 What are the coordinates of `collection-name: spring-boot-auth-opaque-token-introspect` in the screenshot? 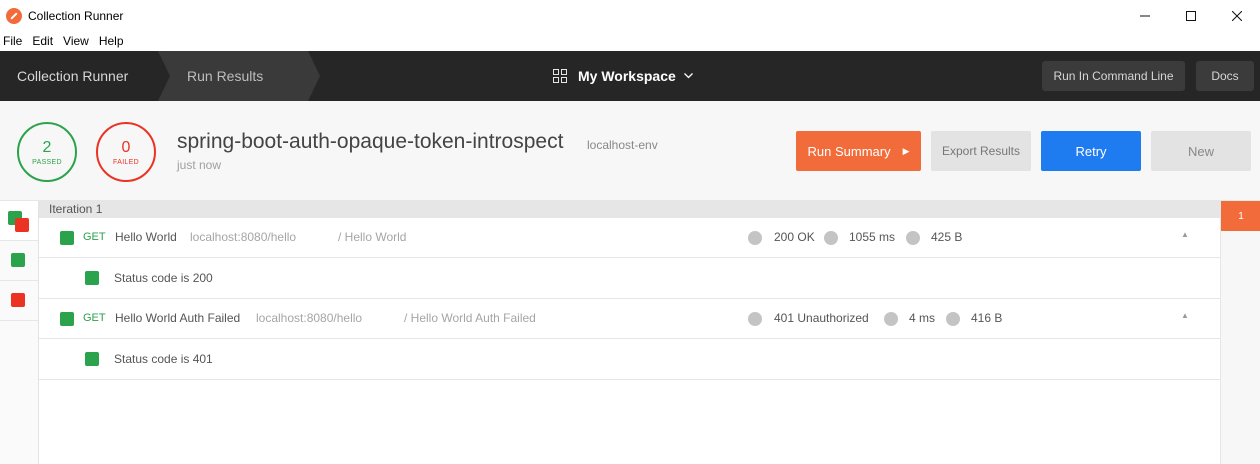 It's located at (370, 141).